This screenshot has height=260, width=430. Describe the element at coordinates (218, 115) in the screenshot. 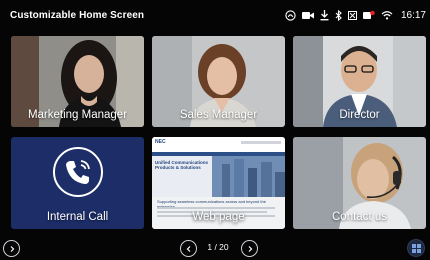

I see `tile-label: Sales Manager` at that location.